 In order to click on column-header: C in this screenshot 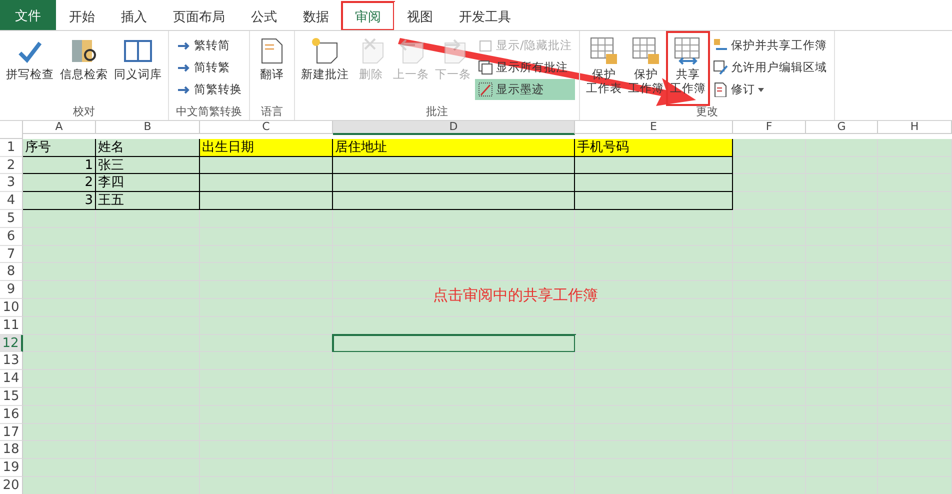, I will do `click(266, 127)`.